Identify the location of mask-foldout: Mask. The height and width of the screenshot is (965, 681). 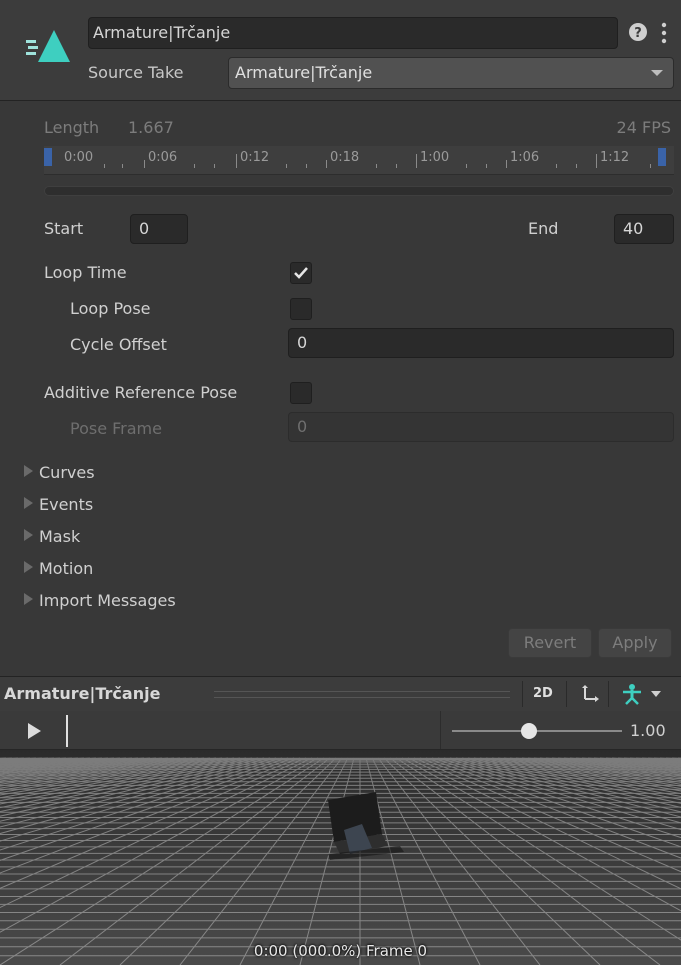
(52, 537).